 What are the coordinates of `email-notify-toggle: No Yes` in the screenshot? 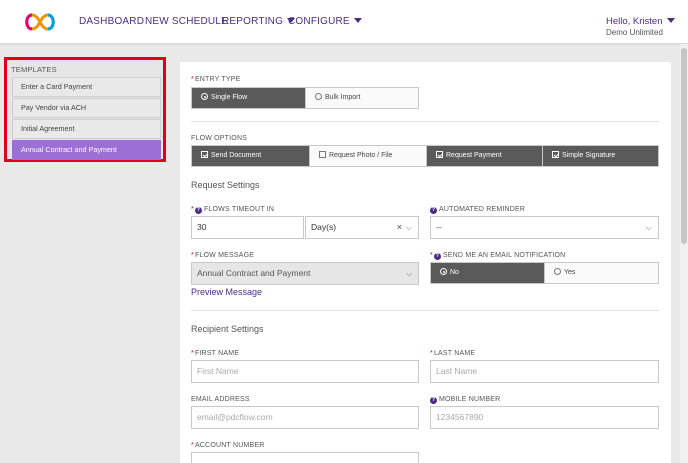 It's located at (544, 273).